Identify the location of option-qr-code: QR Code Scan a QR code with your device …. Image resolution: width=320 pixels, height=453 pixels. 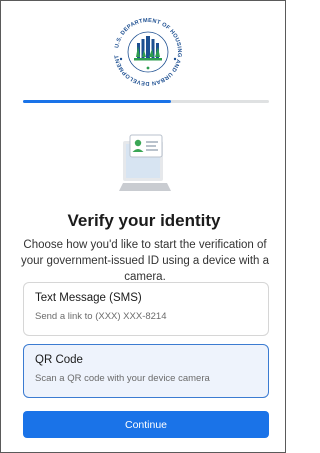
(146, 371).